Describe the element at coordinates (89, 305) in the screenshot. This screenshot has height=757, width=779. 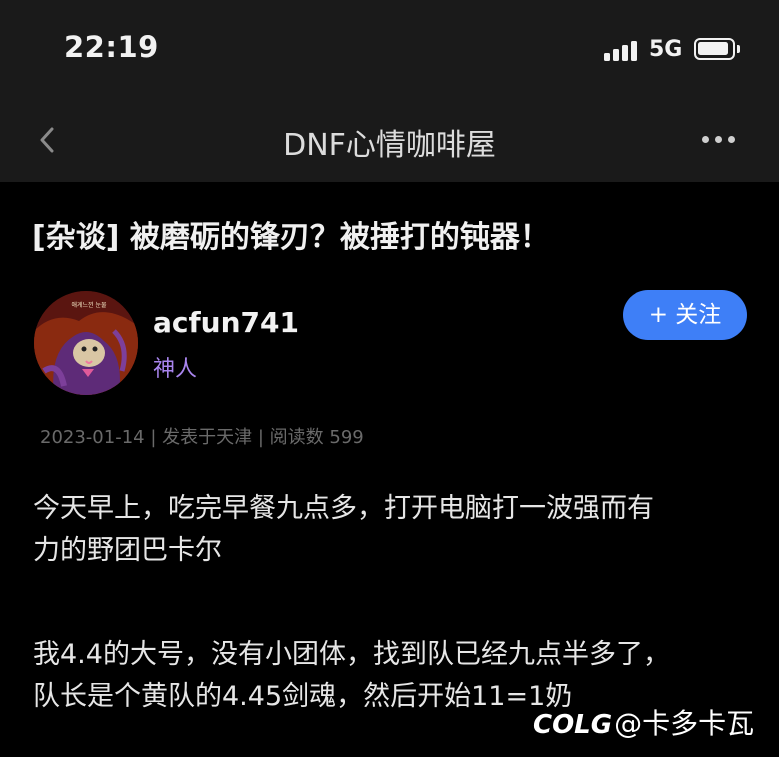
I see `avatar-caption: 애게느낀 눈물` at that location.